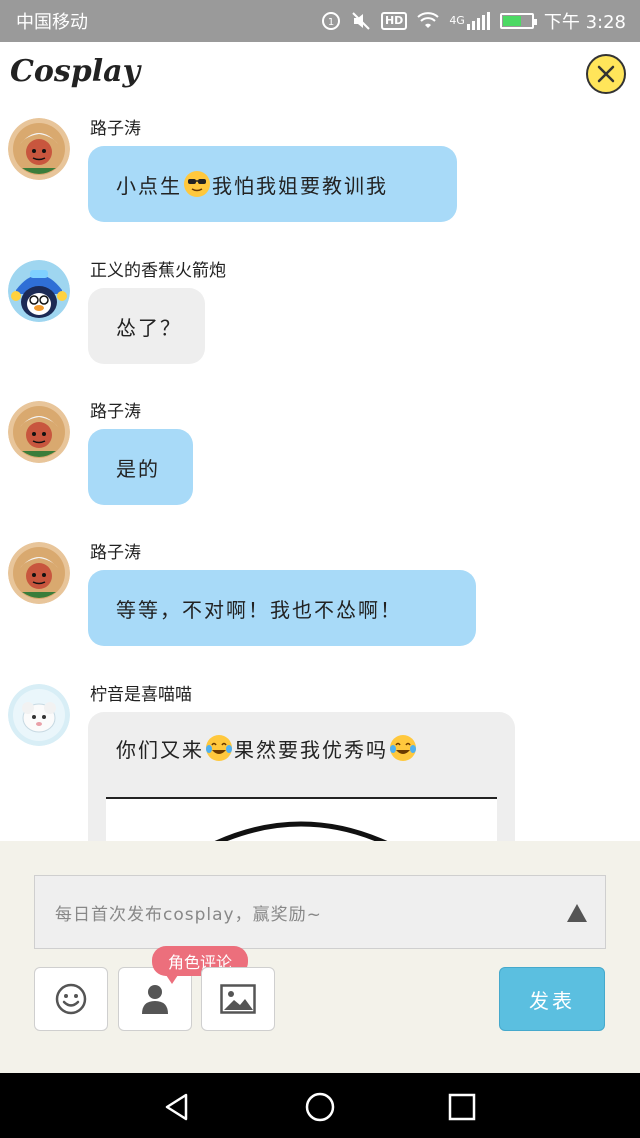  Describe the element at coordinates (259, 609) in the screenshot. I see `message-text: 等等，不对啊！我也不怂啊！` at that location.